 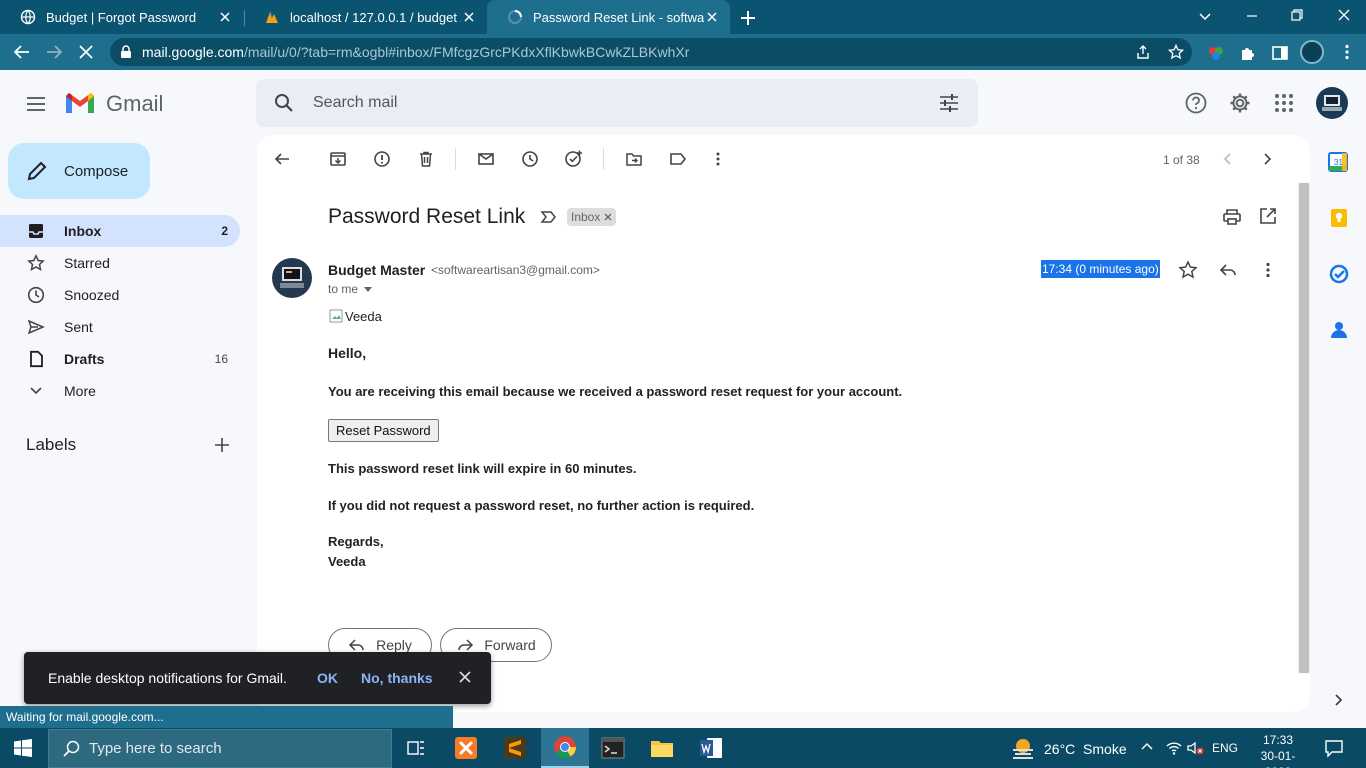 I want to click on star-email-icon, so click(x=1188, y=270).